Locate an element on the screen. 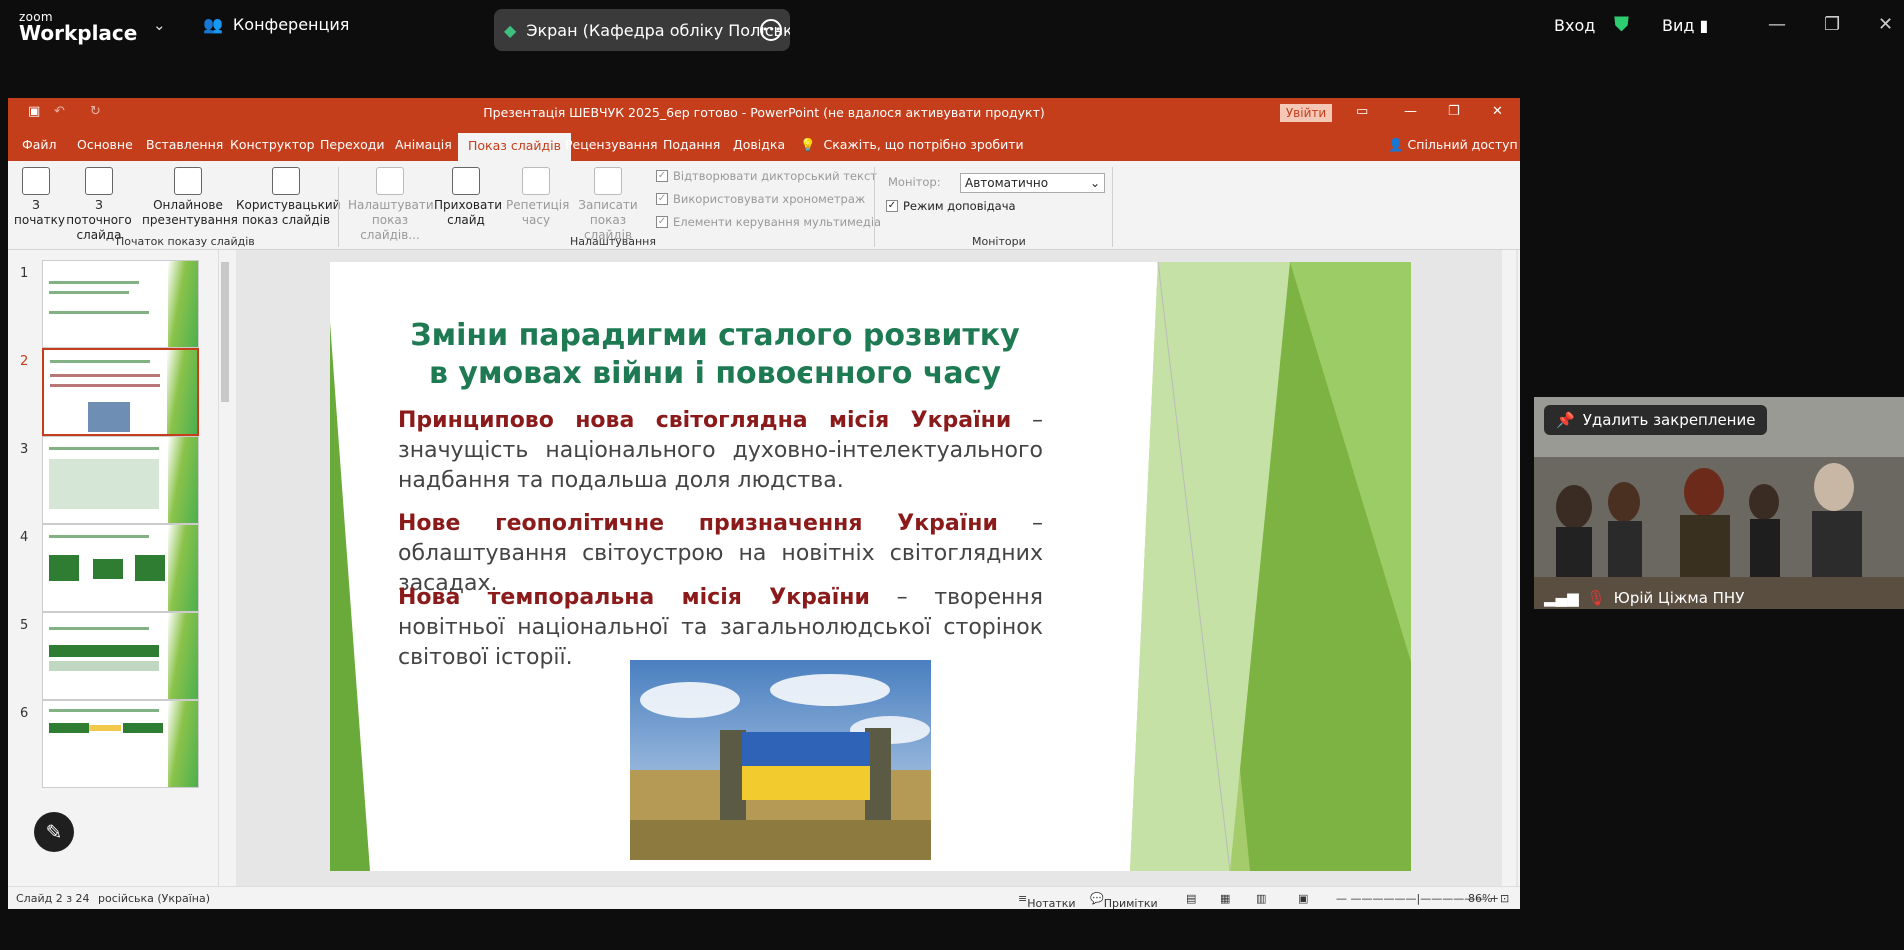 The image size is (1904, 950). presenter-view-checkbox: ✓ Режим доповідача is located at coordinates (951, 206).